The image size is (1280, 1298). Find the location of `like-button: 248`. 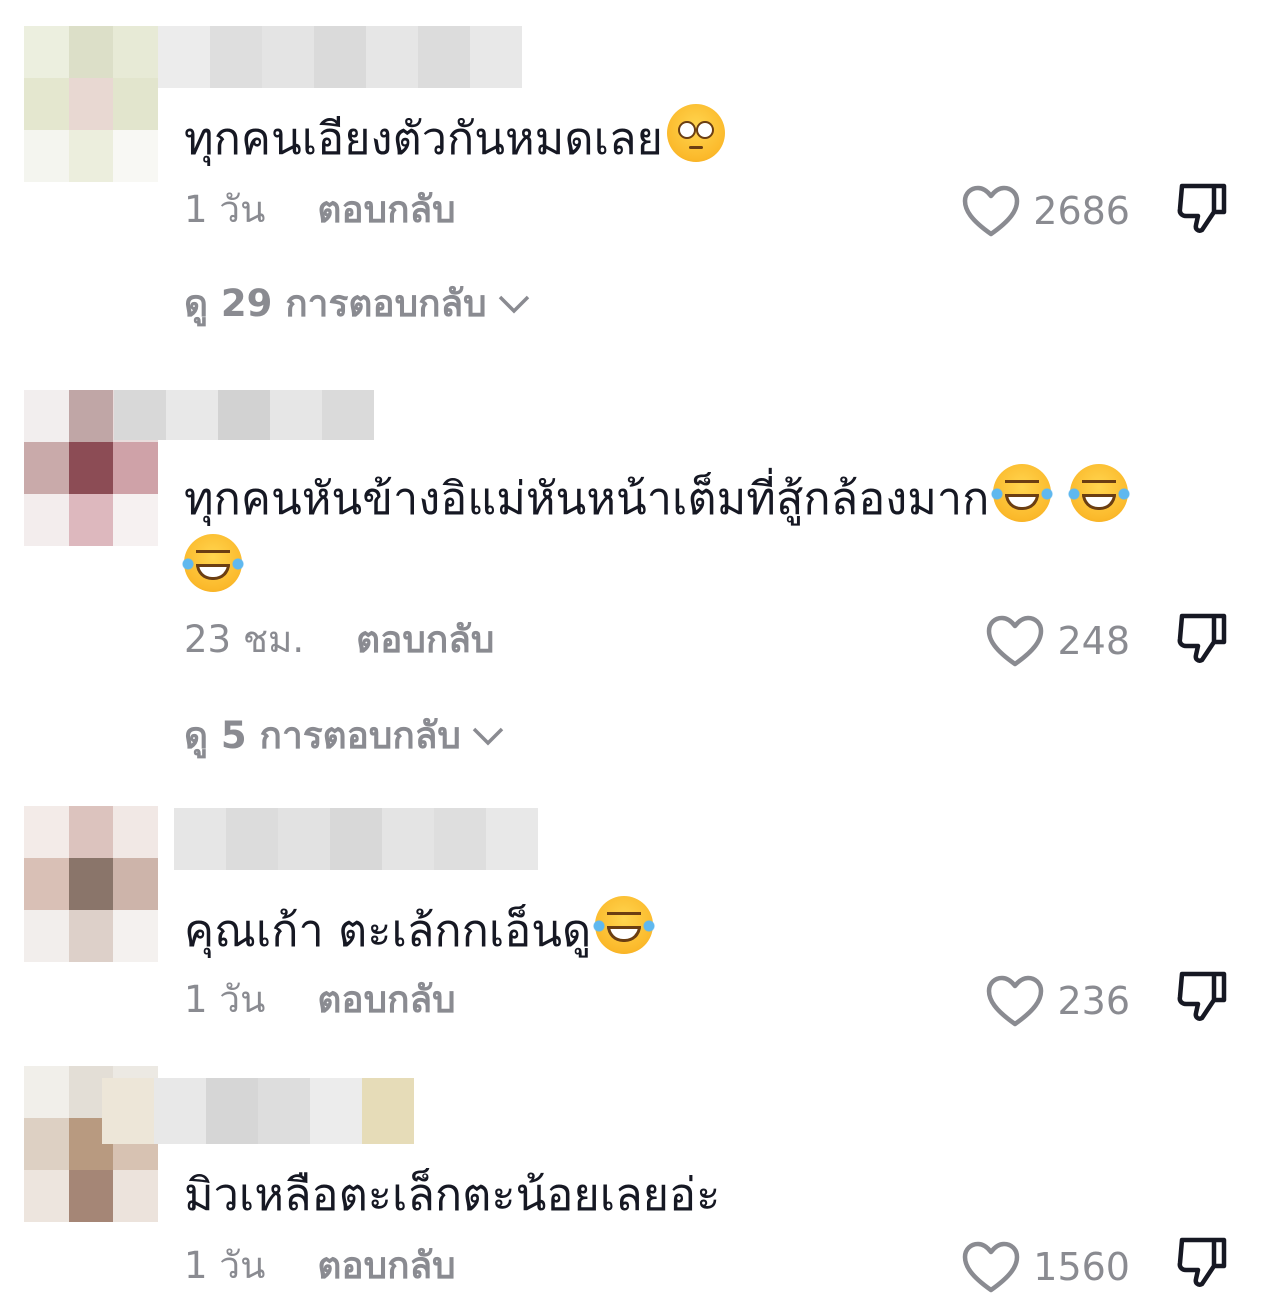

like-button: 248 is located at coordinates (1057, 641).